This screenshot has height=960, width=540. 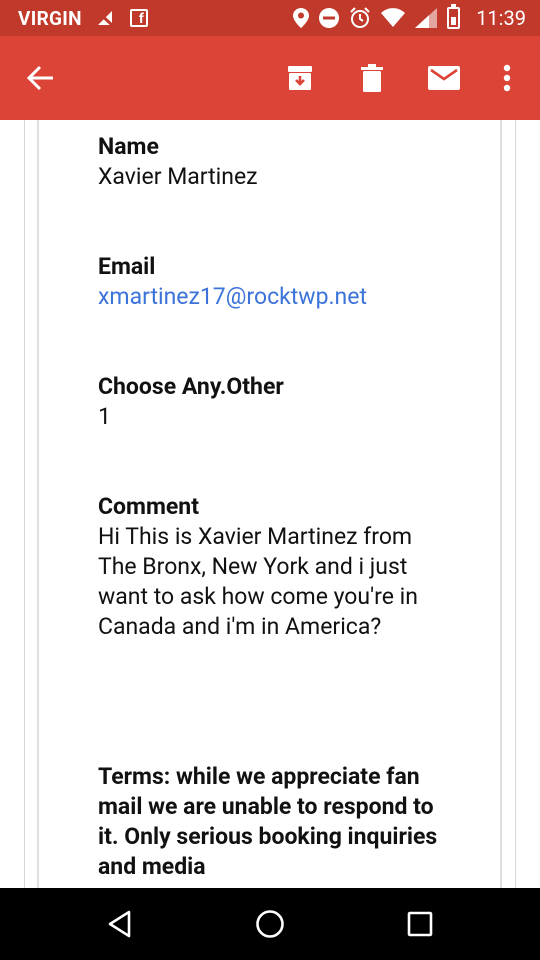 What do you see at coordinates (178, 176) in the screenshot?
I see `field-value: Xavier Martinez` at bounding box center [178, 176].